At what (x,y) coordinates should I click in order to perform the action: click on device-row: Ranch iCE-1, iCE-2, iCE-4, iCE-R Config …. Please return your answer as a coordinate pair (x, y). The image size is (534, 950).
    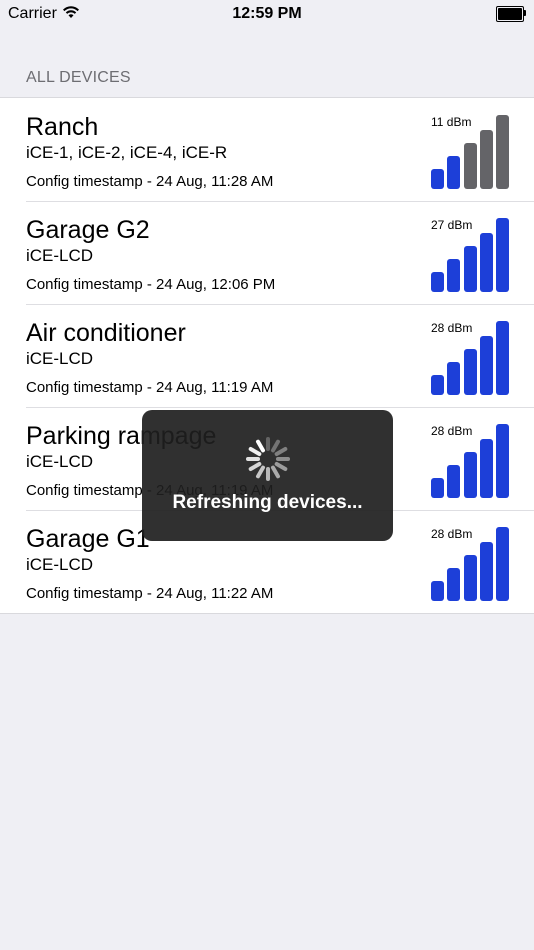
    Looking at the image, I should click on (267, 149).